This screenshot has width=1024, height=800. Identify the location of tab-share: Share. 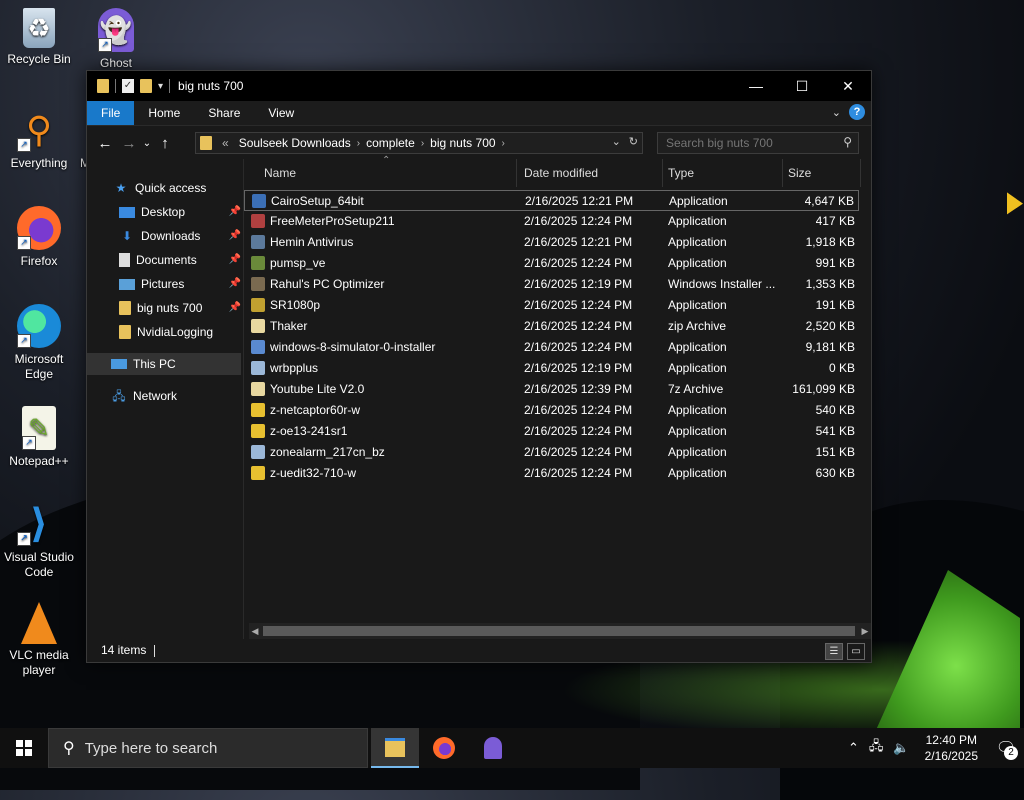
(224, 113).